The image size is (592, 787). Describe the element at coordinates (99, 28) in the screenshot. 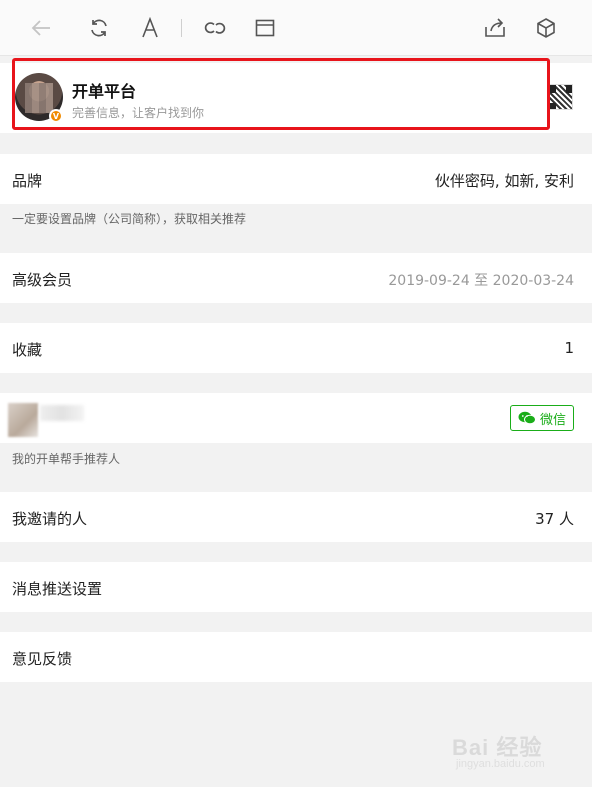

I see `refresh-icon` at that location.